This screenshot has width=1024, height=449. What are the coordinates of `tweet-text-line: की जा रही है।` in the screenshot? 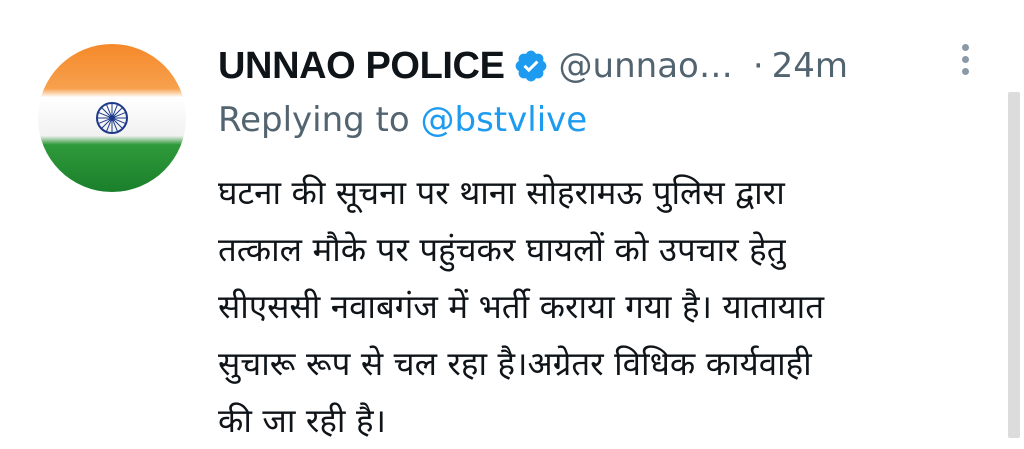 It's located at (302, 420).